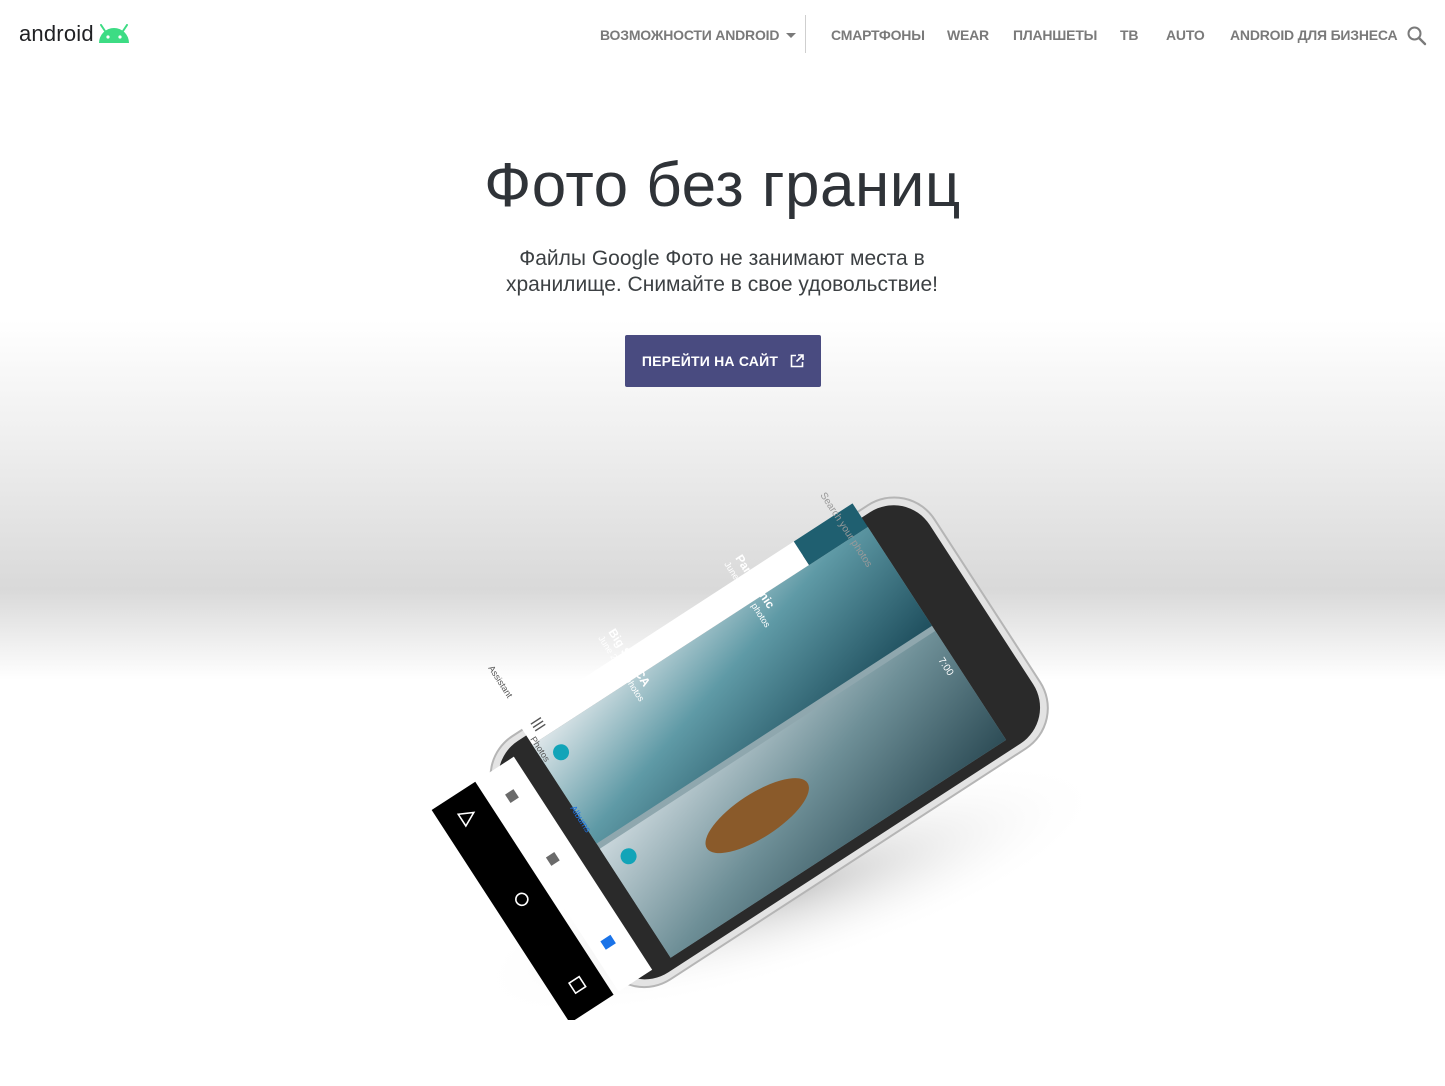 The image size is (1445, 1086). I want to click on nav-auto: AUTO, so click(1185, 35).